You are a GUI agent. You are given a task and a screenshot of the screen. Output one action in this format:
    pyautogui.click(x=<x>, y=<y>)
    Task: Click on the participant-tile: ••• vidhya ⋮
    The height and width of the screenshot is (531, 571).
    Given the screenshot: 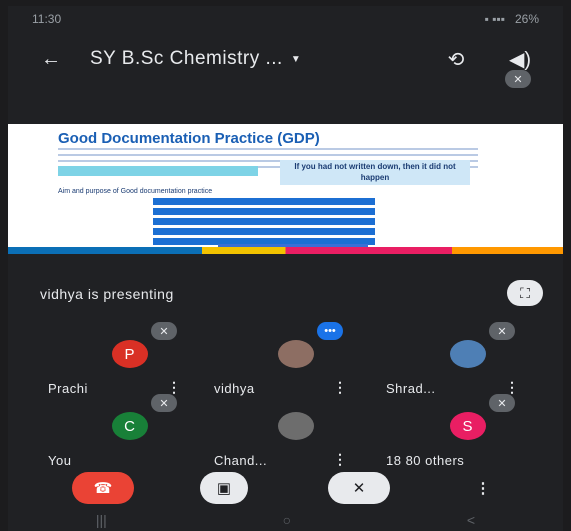 What is the action you would take?
    pyautogui.click(x=295, y=360)
    